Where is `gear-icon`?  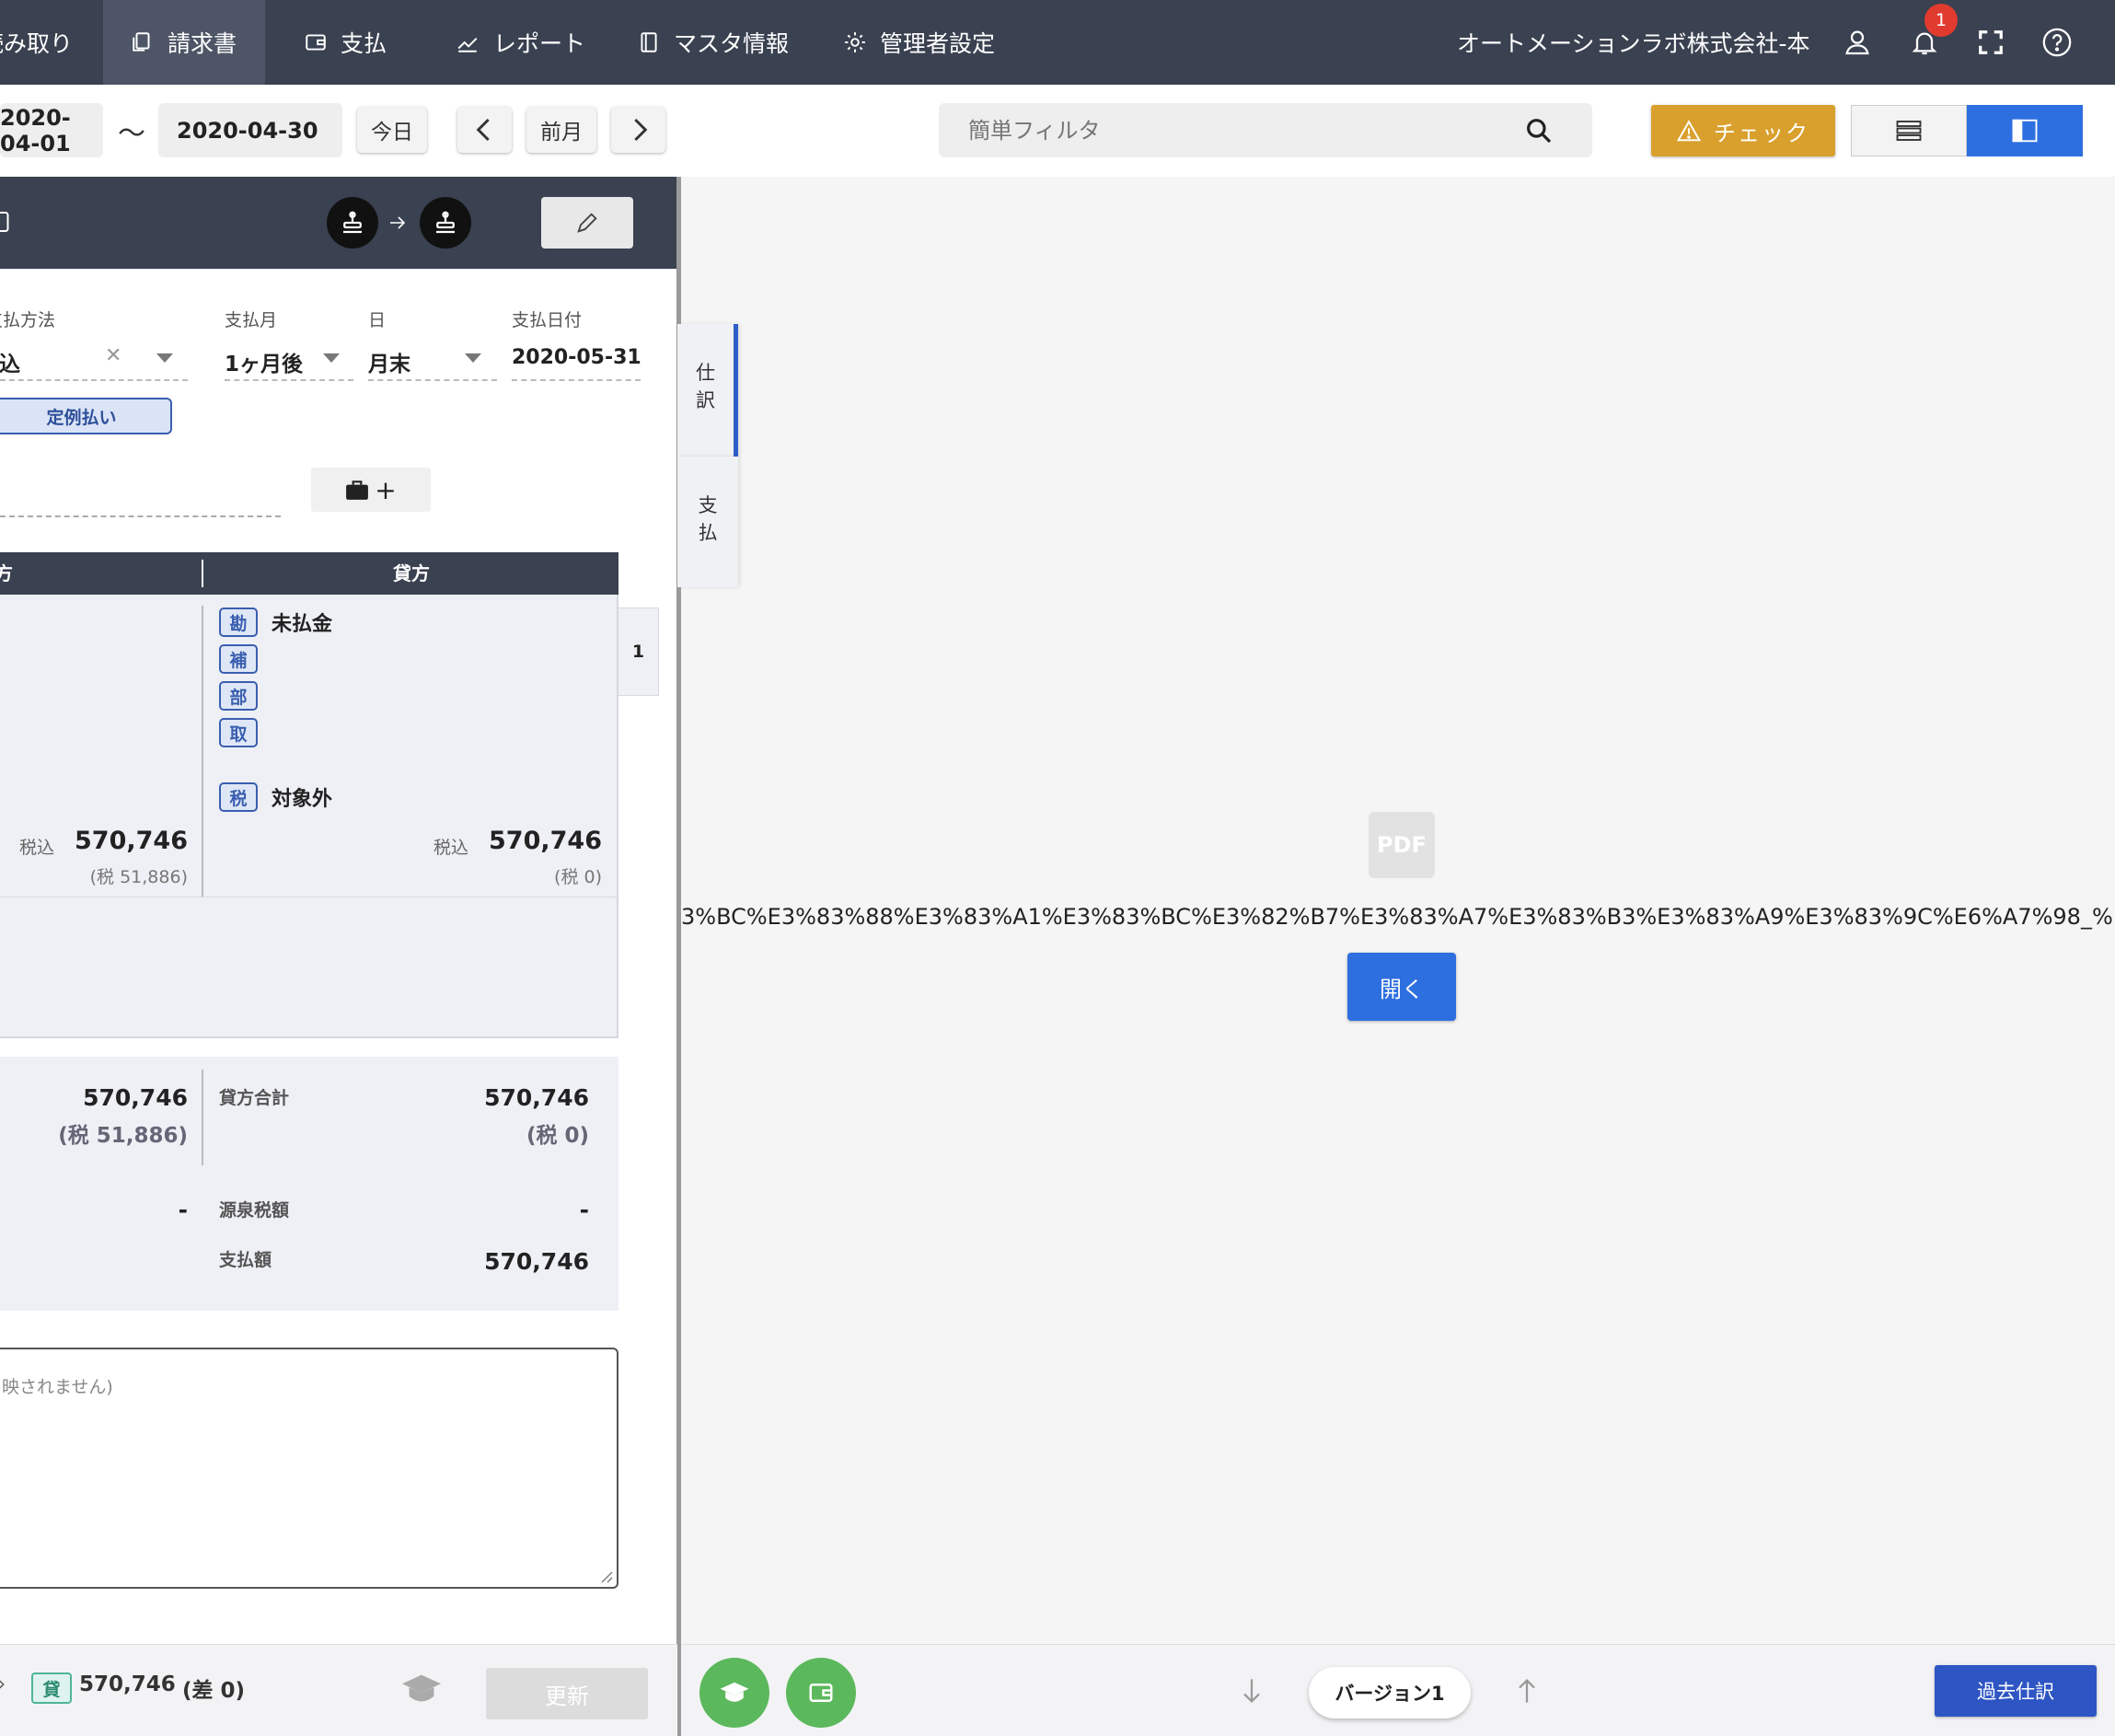
gear-icon is located at coordinates (855, 42).